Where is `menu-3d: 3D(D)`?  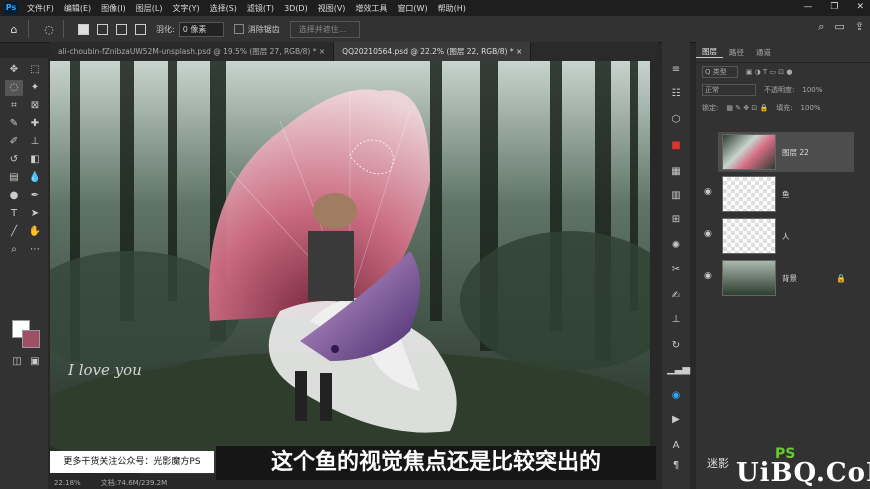 menu-3d: 3D(D) is located at coordinates (296, 8).